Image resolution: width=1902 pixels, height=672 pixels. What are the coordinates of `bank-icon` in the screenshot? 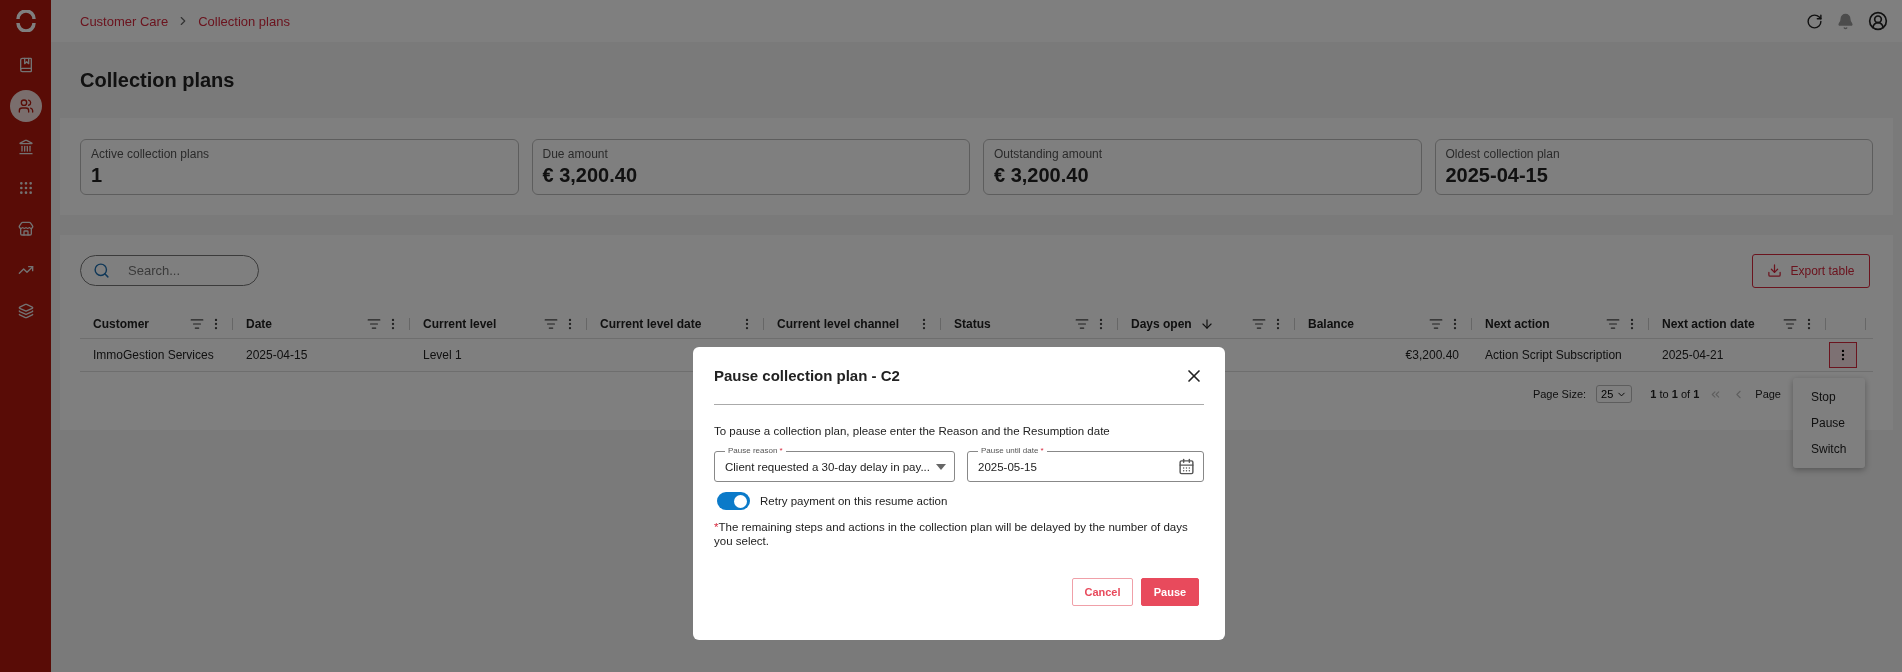 It's located at (25, 147).